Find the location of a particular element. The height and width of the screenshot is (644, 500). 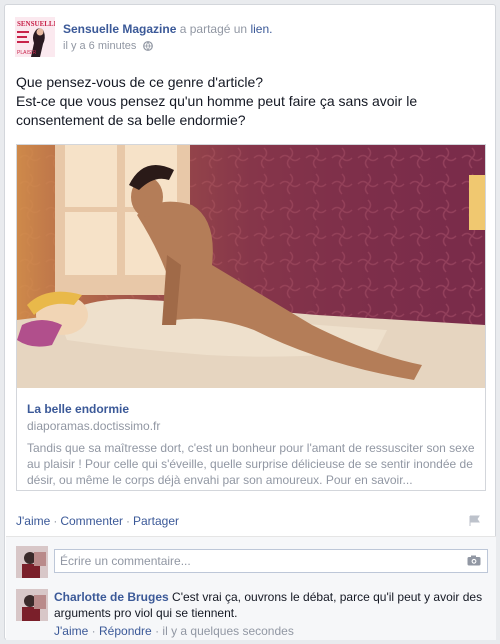

comment-timestamp: il y a quelques secondes is located at coordinates (227, 631).